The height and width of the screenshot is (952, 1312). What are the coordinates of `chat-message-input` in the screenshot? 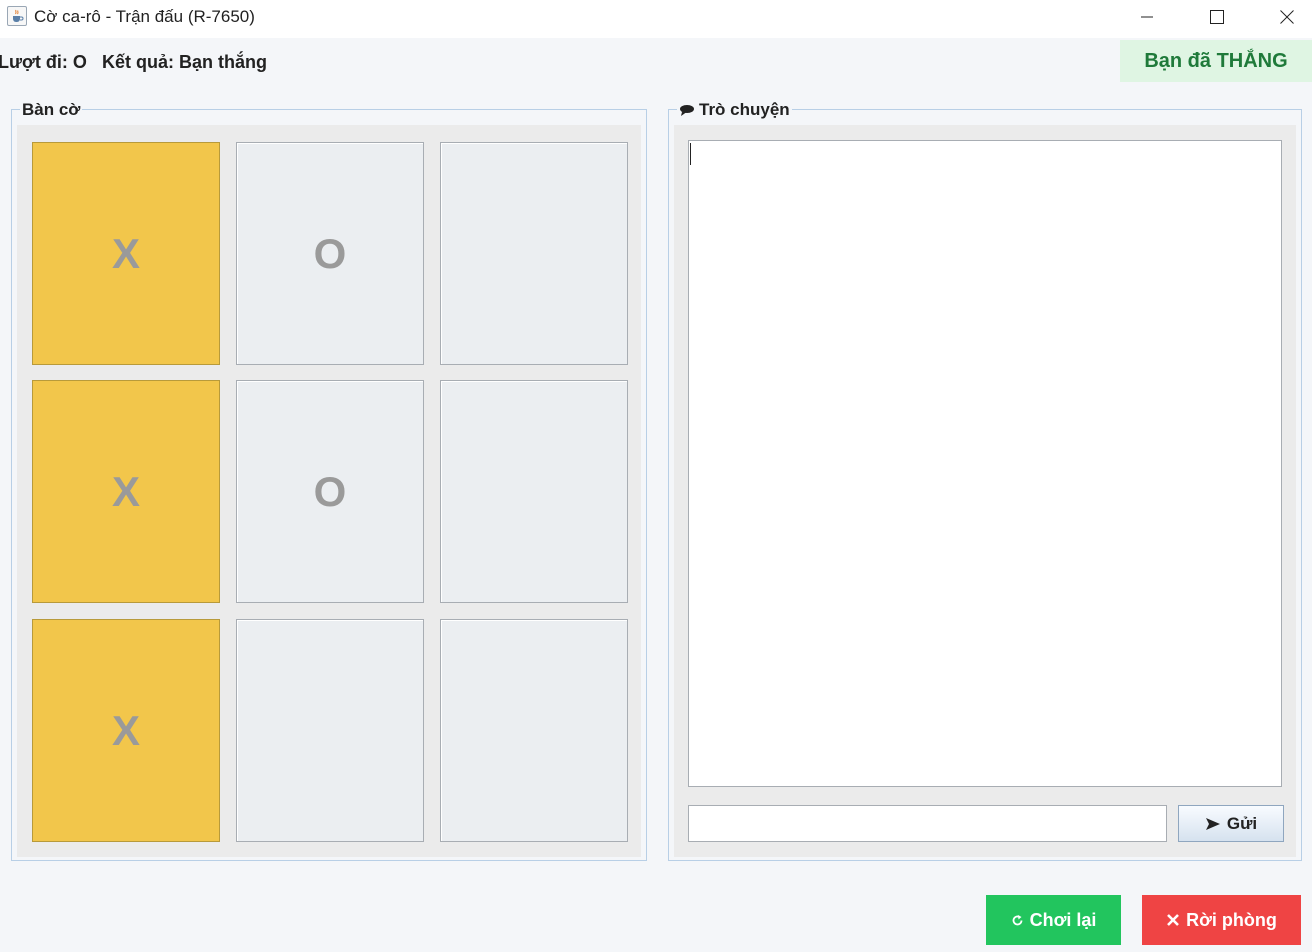 It's located at (927, 823).